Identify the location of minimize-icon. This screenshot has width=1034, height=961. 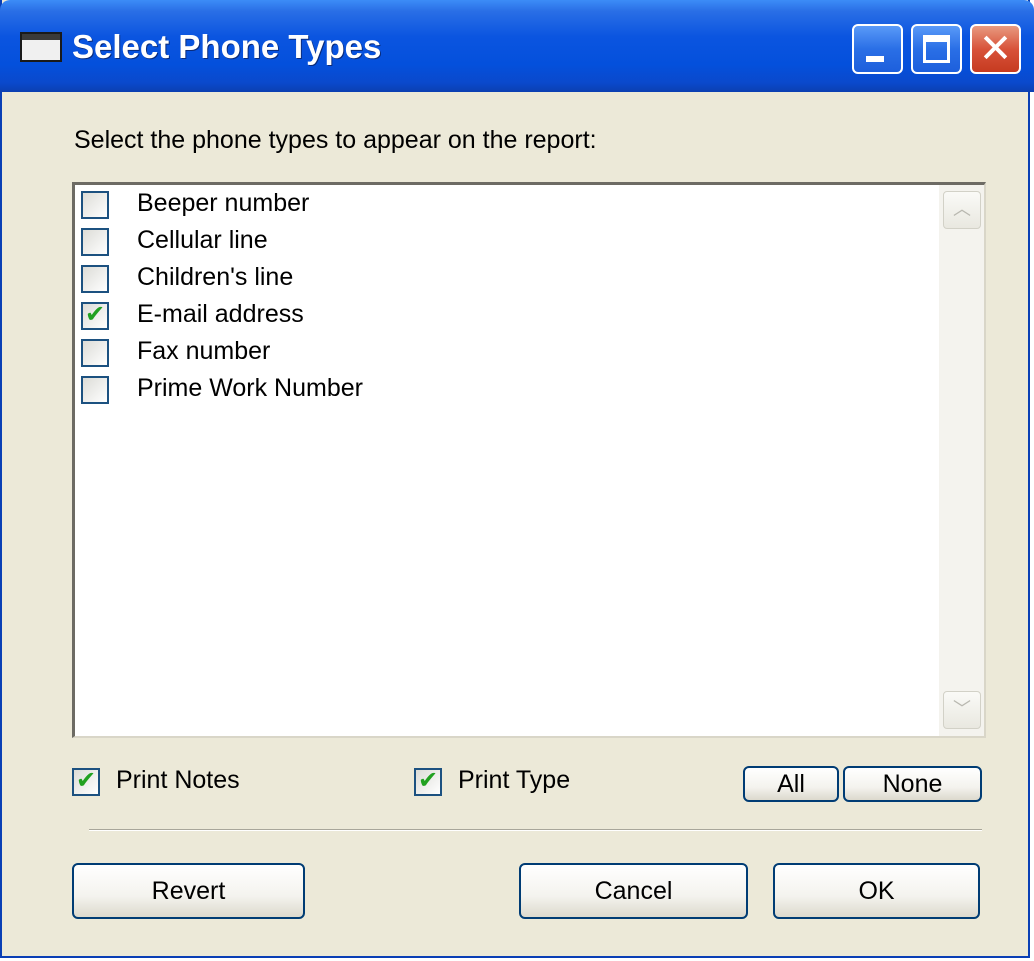
(875, 59).